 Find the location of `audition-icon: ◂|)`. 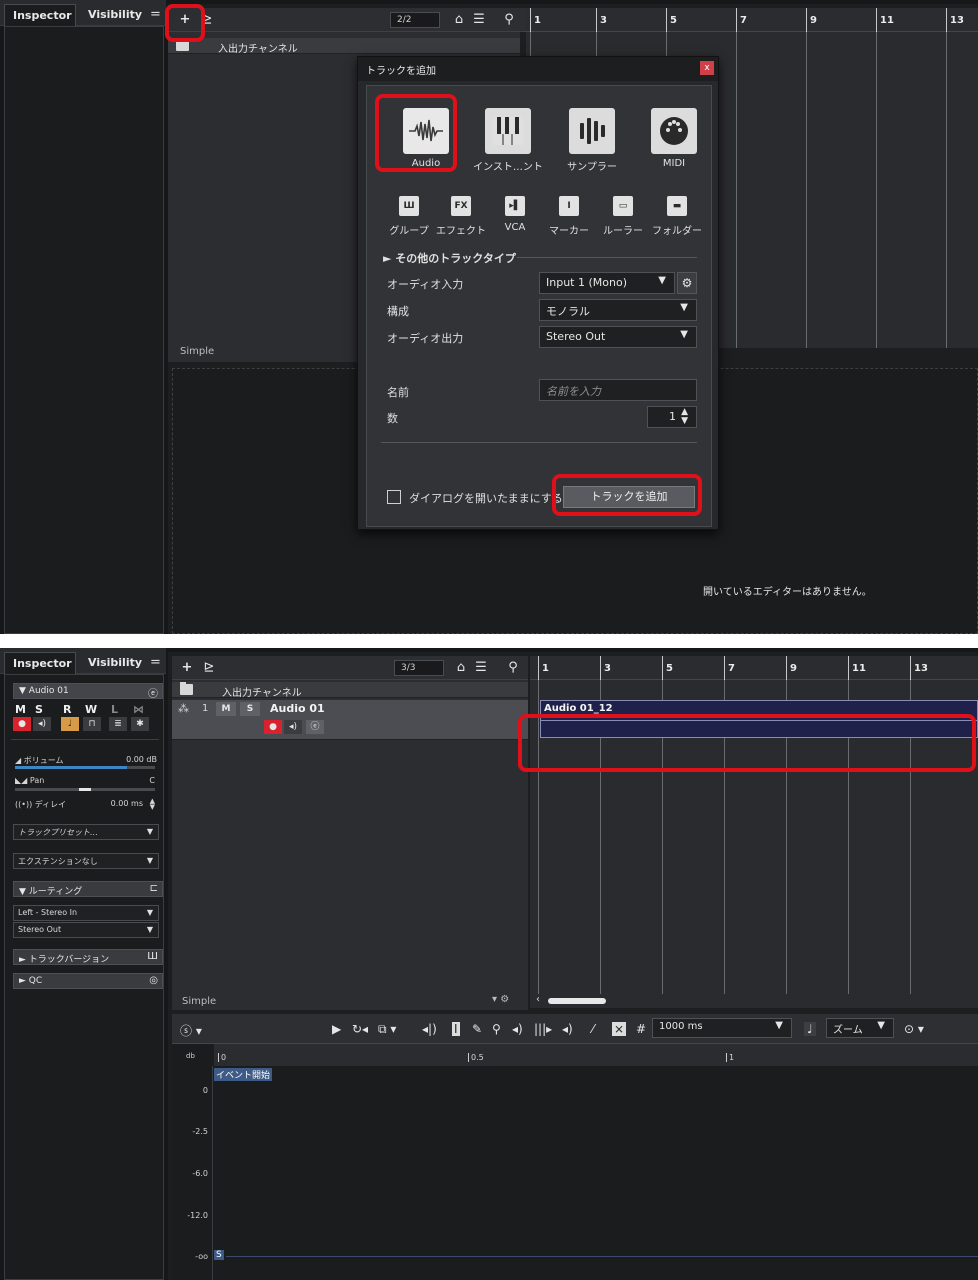

audition-icon: ◂|) is located at coordinates (429, 1029).